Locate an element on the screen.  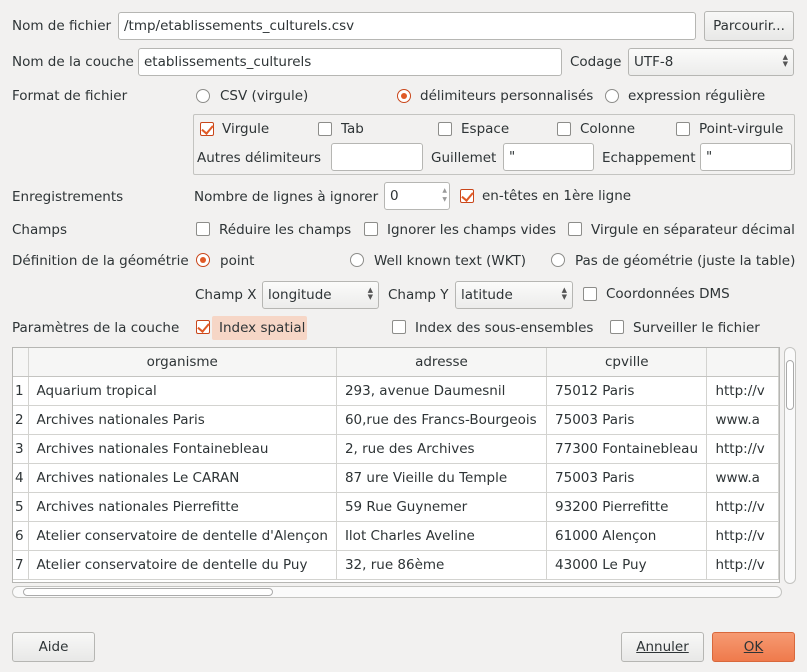
geometry-none-radio is located at coordinates (558, 260).